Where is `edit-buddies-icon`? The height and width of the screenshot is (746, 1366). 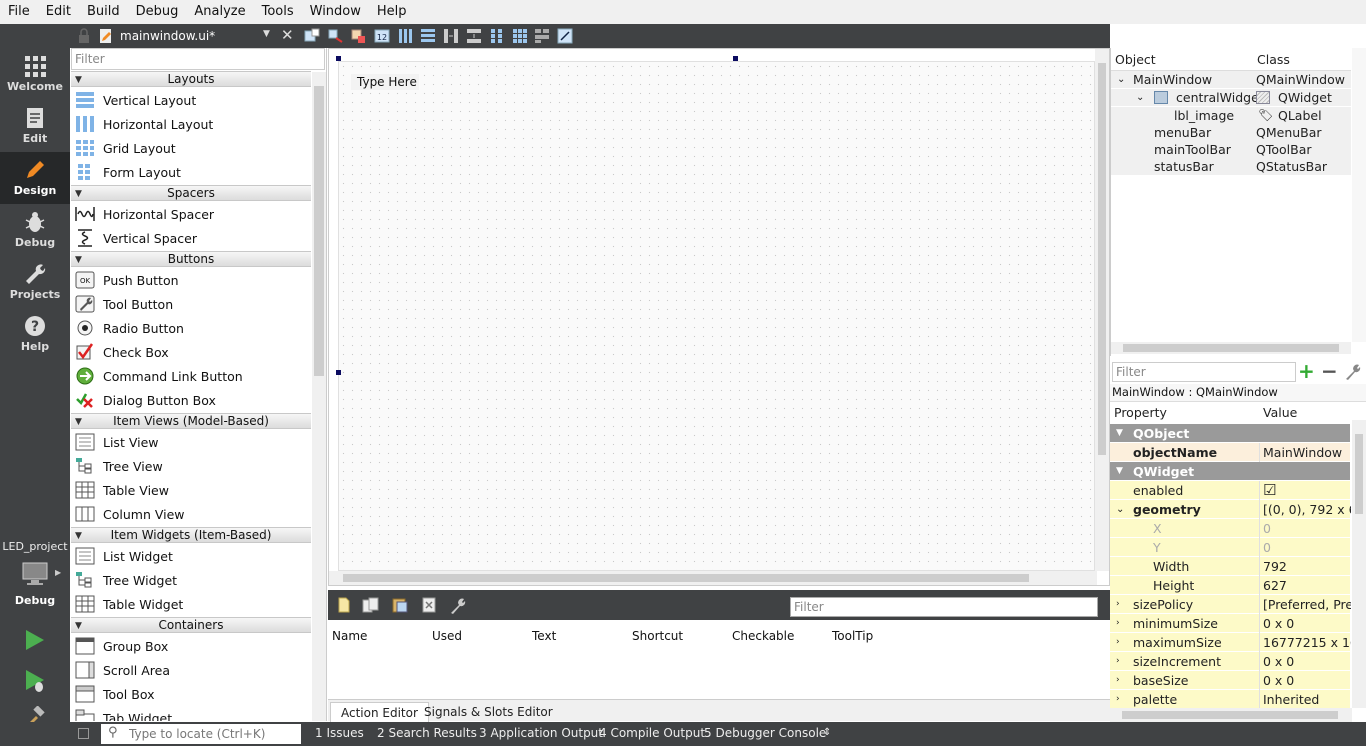 edit-buddies-icon is located at coordinates (359, 36).